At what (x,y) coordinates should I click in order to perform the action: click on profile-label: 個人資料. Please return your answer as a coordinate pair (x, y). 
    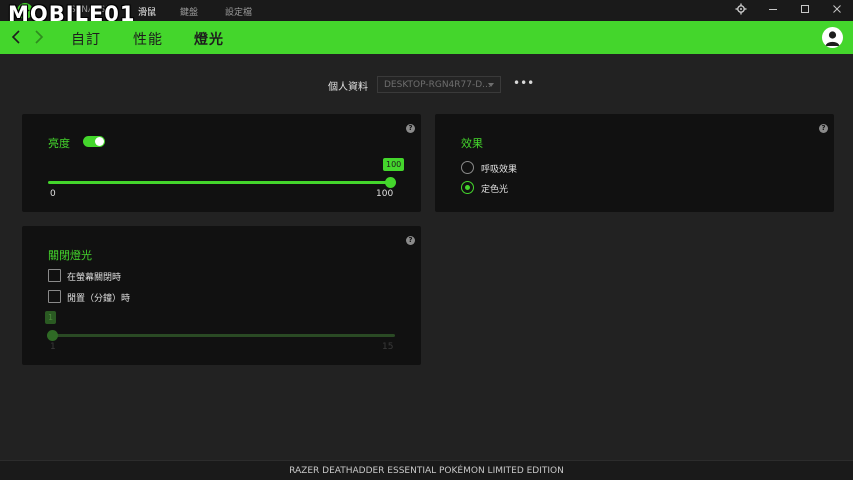
    Looking at the image, I should click on (348, 87).